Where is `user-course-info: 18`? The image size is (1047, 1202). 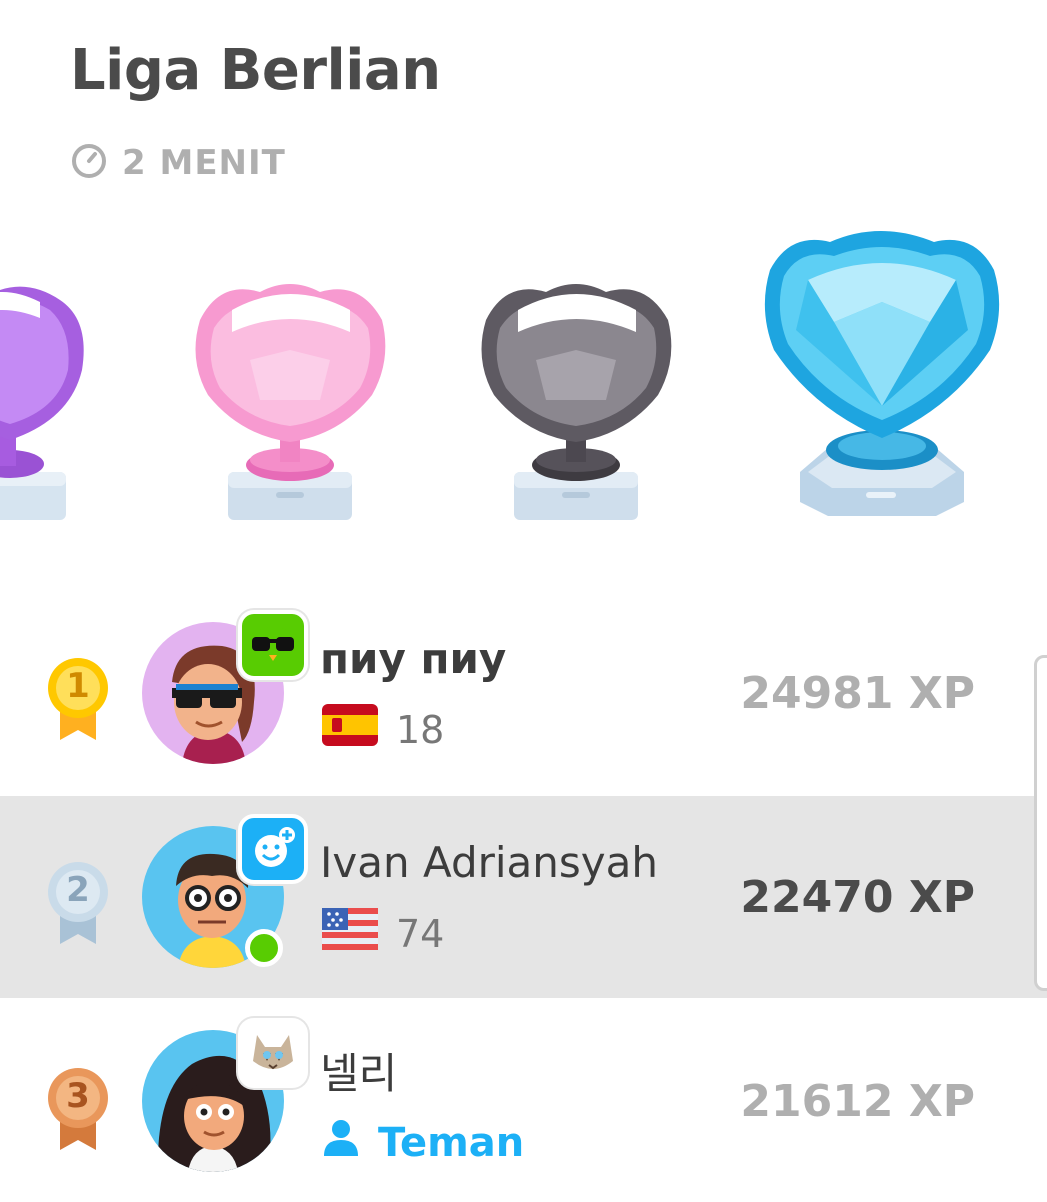
user-course-info: 18 is located at coordinates (383, 729).